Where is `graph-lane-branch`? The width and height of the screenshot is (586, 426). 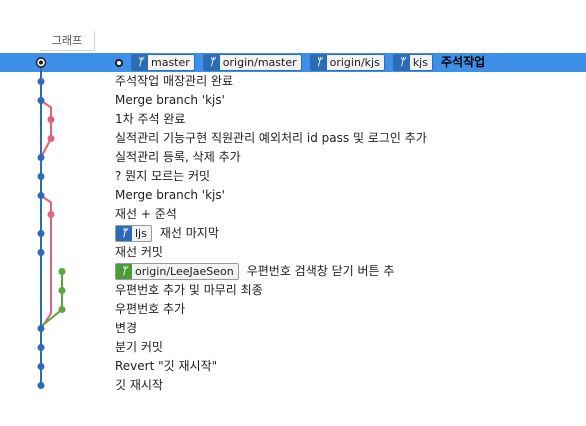
graph-lane-branch is located at coordinates (46, 128).